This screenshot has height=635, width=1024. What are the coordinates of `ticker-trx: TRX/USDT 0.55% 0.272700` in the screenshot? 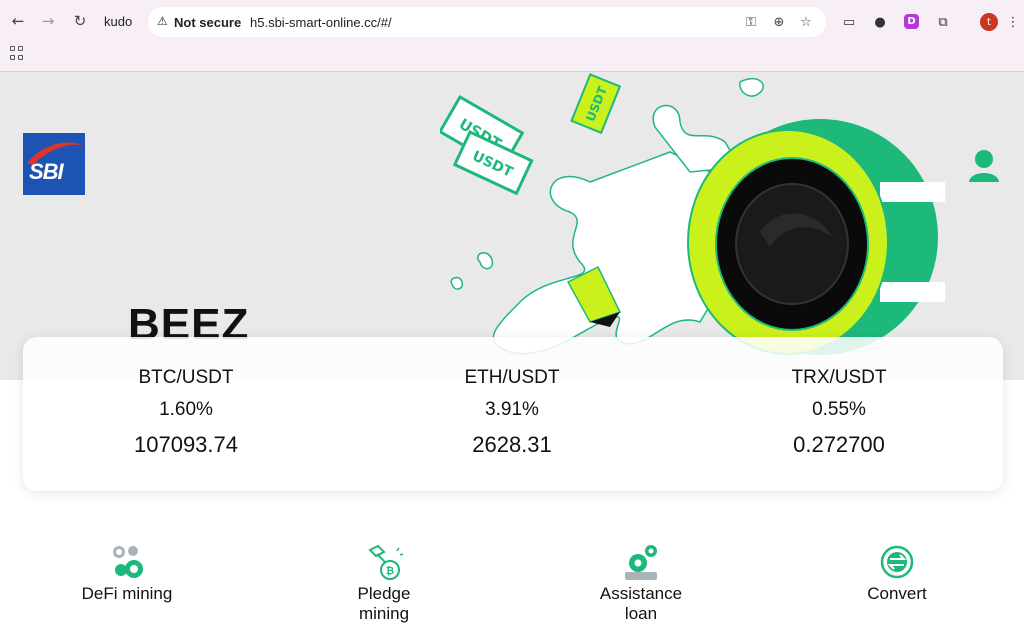 It's located at (839, 413).